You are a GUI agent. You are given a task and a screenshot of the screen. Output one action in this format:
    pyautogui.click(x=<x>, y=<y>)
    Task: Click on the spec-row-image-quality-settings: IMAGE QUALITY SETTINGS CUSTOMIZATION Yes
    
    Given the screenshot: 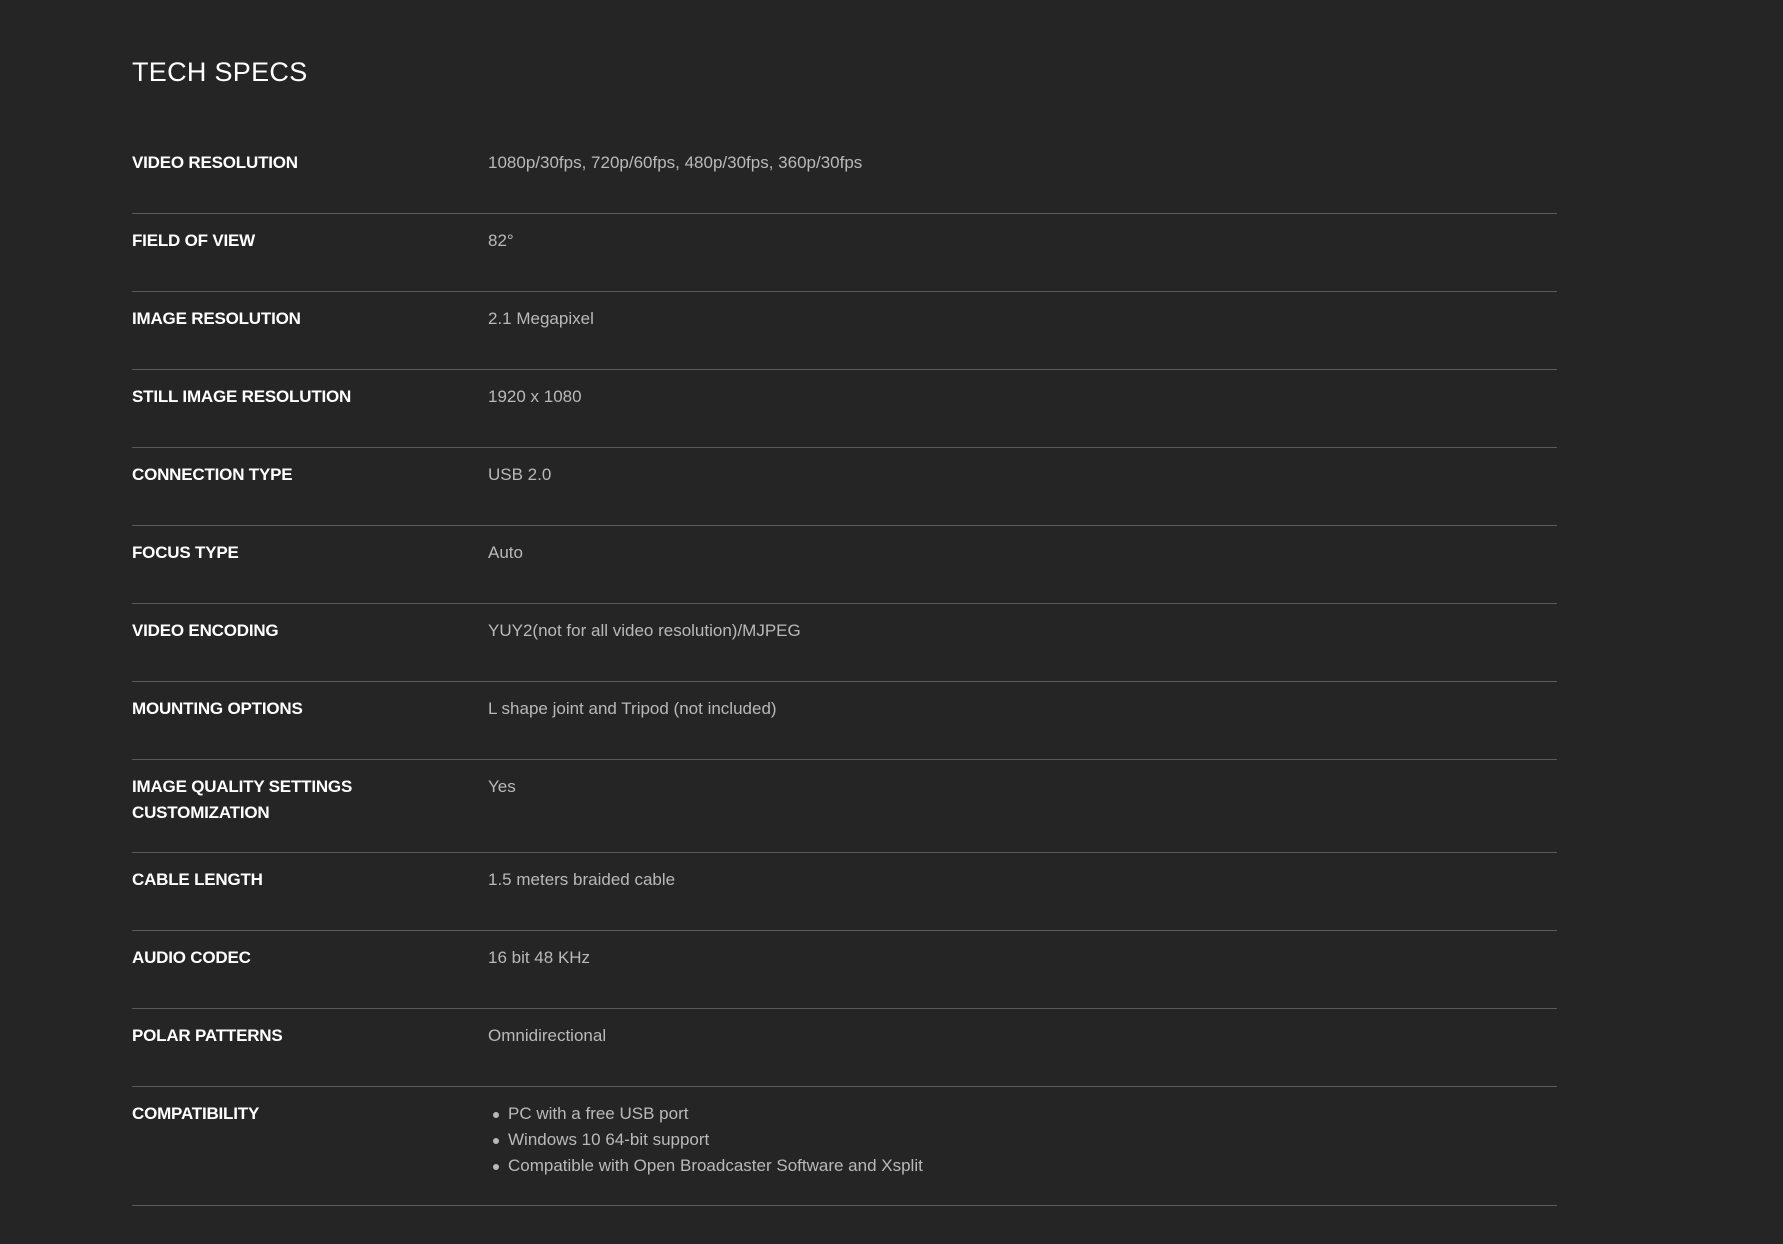 What is the action you would take?
    pyautogui.click(x=844, y=806)
    